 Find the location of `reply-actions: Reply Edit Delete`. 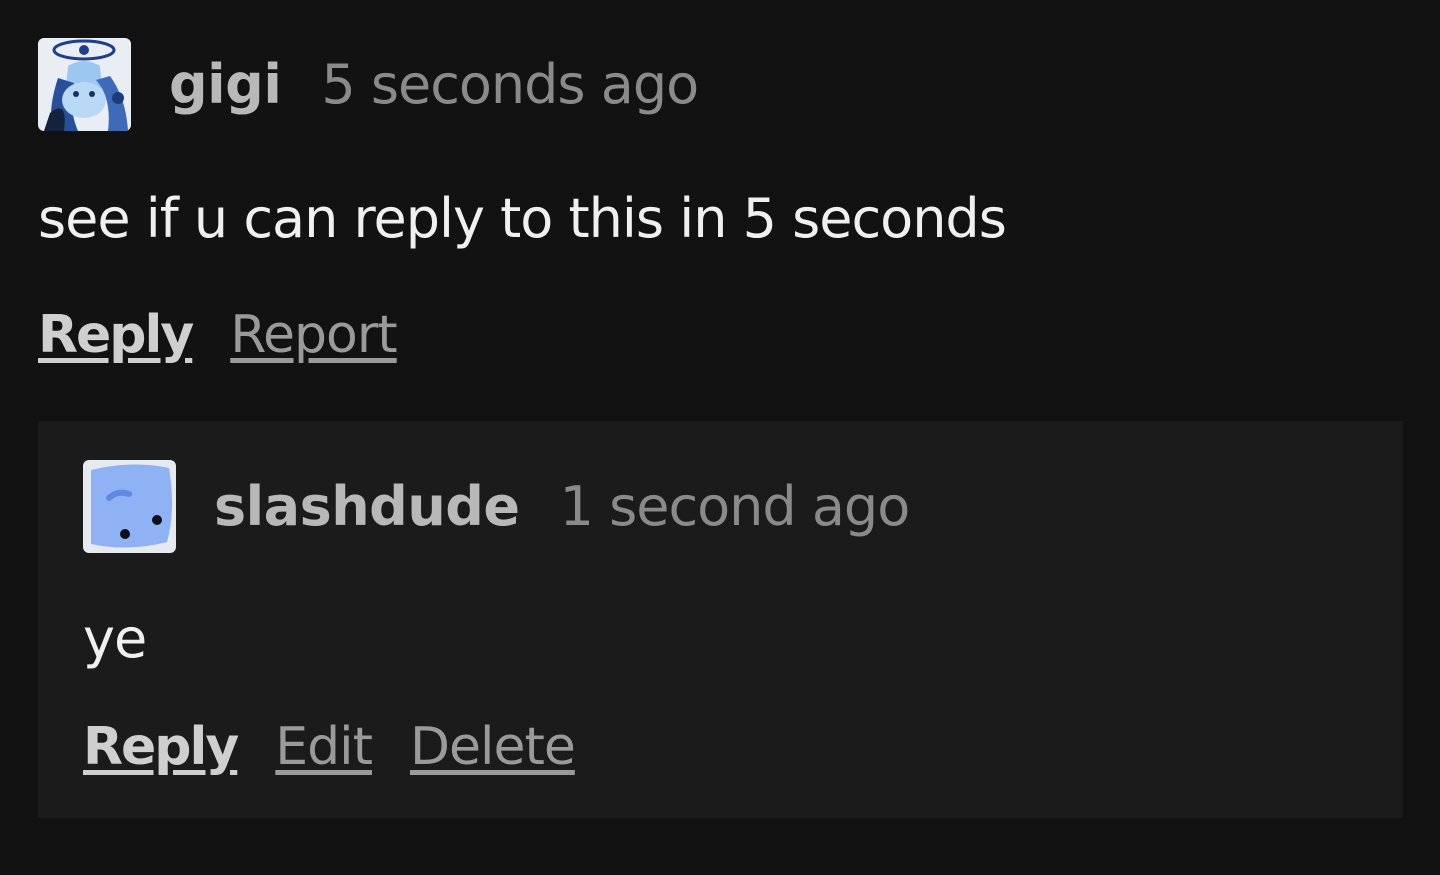

reply-actions: Reply Edit Delete is located at coordinates (723, 747).